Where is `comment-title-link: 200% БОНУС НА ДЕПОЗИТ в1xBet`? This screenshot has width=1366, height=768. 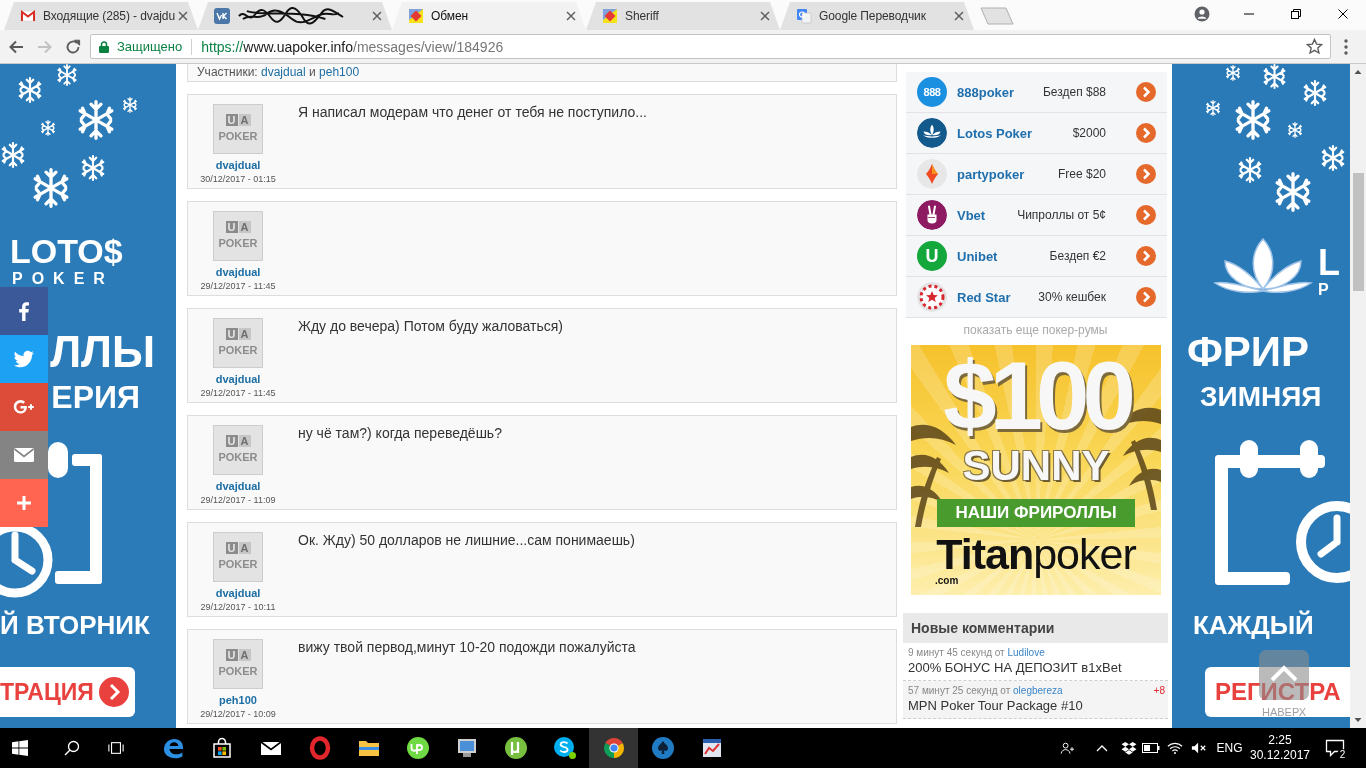 comment-title-link: 200% БОНУС НА ДЕПОЗИТ в1xBet is located at coordinates (1015, 668).